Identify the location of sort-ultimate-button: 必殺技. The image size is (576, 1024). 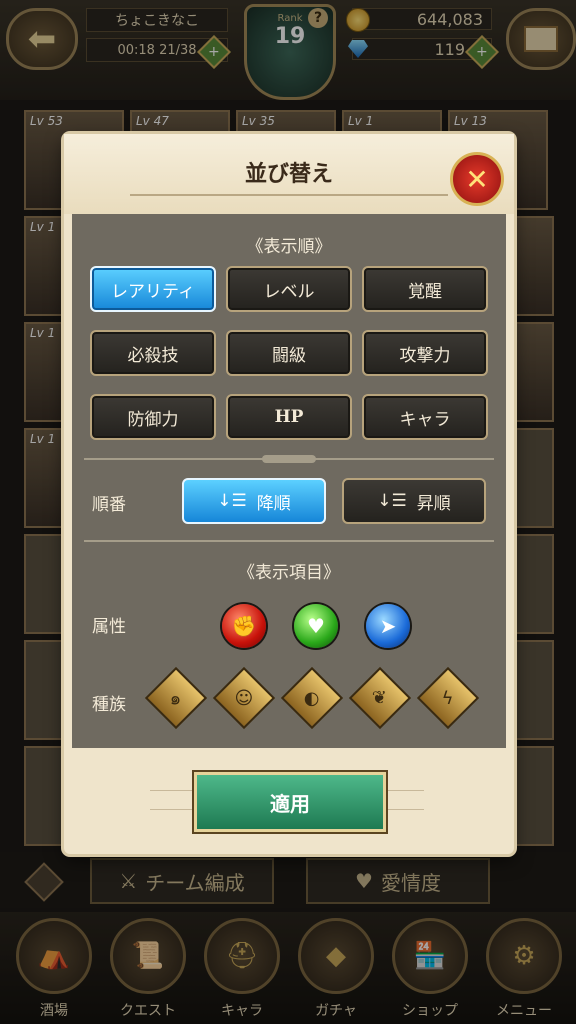
(153, 353).